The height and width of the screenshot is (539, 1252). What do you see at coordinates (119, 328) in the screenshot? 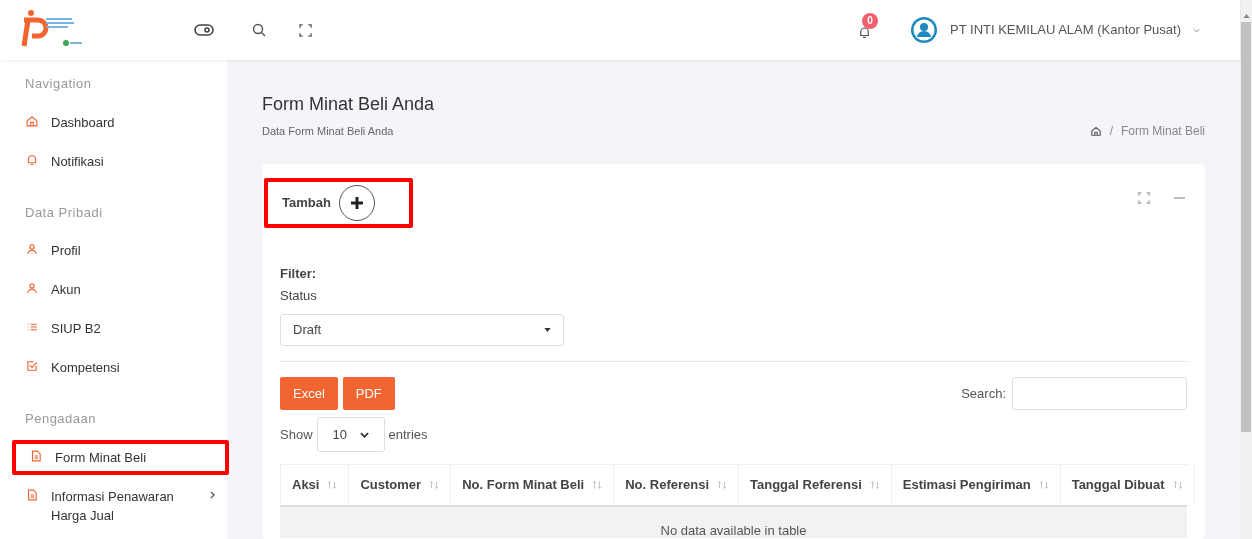
I see `sidebar-item: SIUP B2` at bounding box center [119, 328].